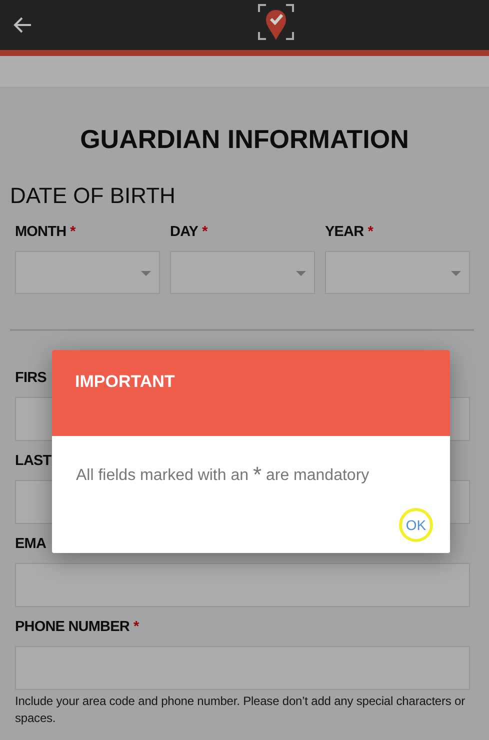 This screenshot has height=740, width=489. Describe the element at coordinates (30, 378) in the screenshot. I see `field-label: FIRS` at that location.